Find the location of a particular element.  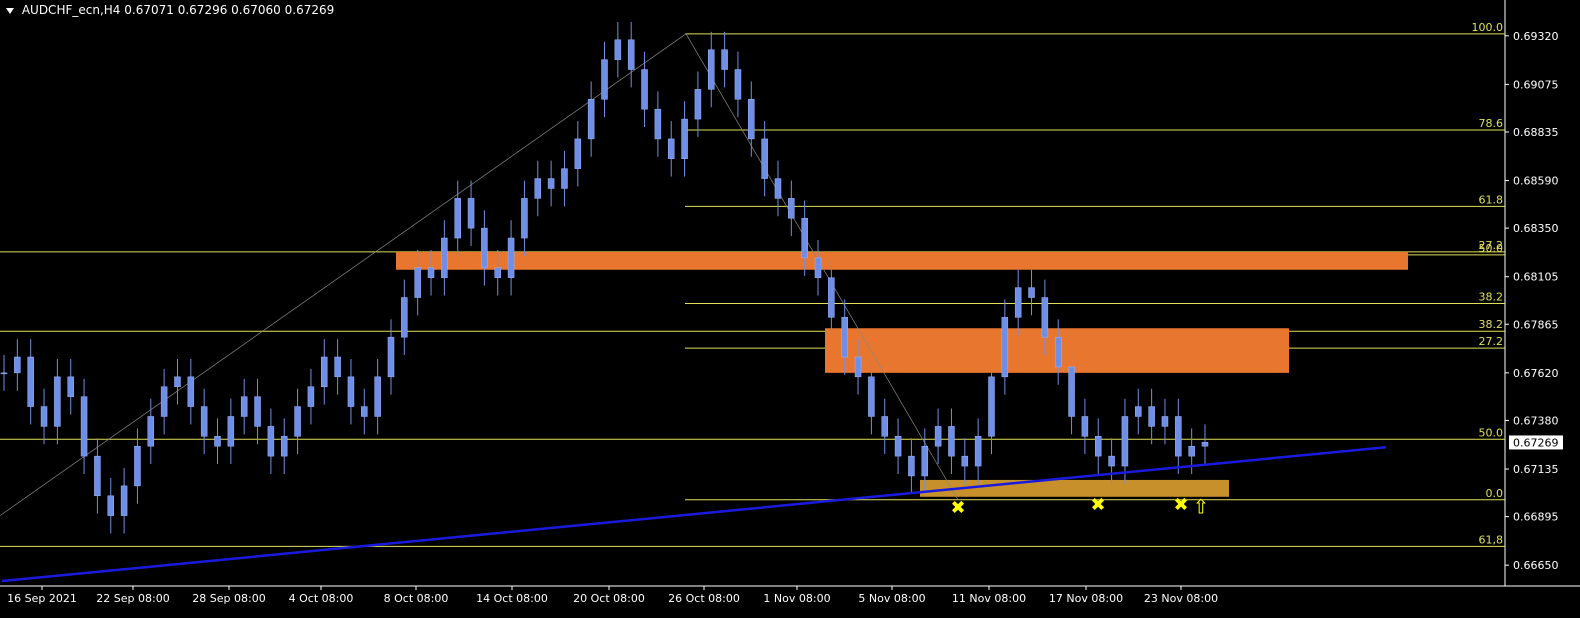

price-tick-label: 0.68590 is located at coordinates (1536, 181).